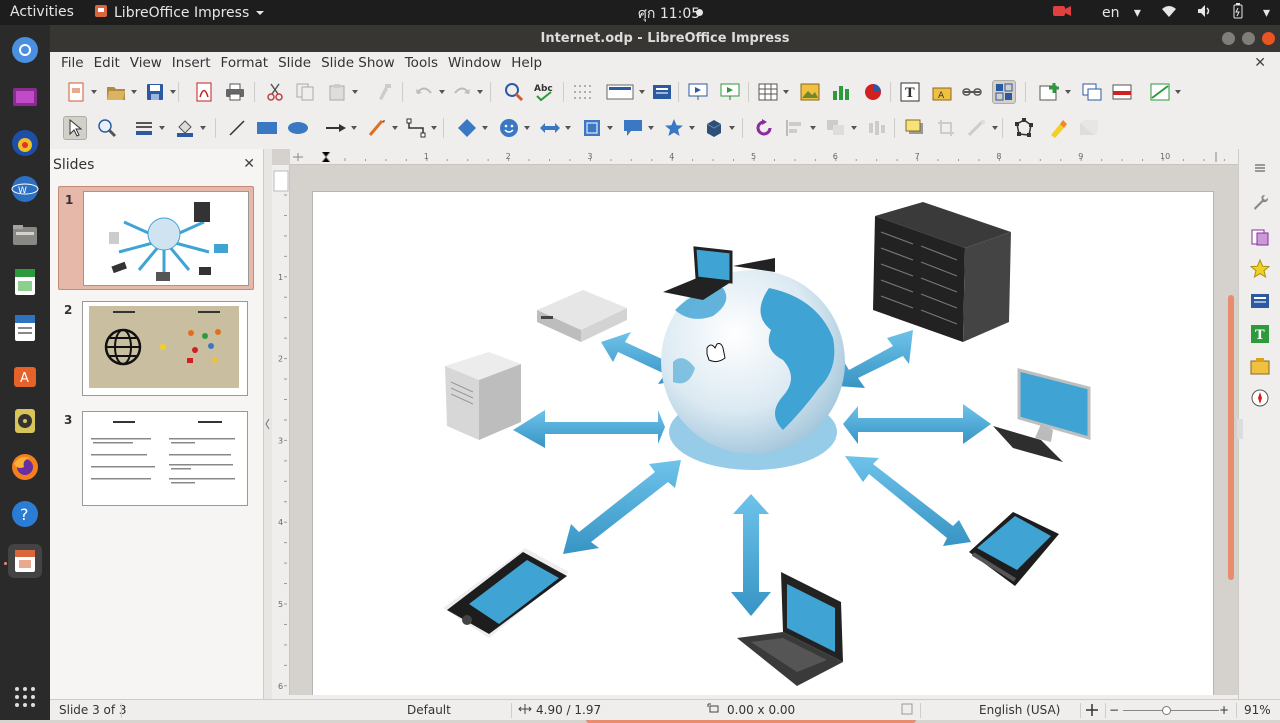 The image size is (1280, 723). What do you see at coordinates (245, 63) in the screenshot?
I see `menu-format: Format` at bounding box center [245, 63].